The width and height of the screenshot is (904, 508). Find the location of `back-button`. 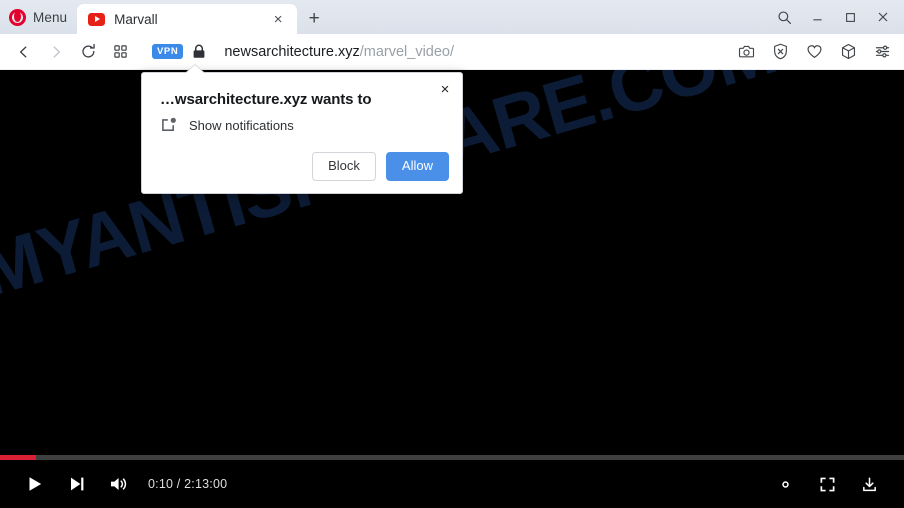

back-button is located at coordinates (24, 52).